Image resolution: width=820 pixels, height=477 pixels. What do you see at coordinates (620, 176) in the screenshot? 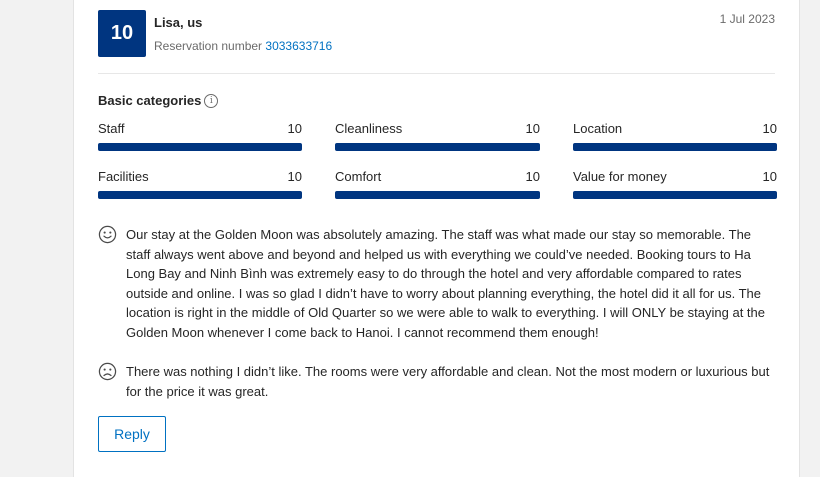
I see `category-label: Value for money` at bounding box center [620, 176].